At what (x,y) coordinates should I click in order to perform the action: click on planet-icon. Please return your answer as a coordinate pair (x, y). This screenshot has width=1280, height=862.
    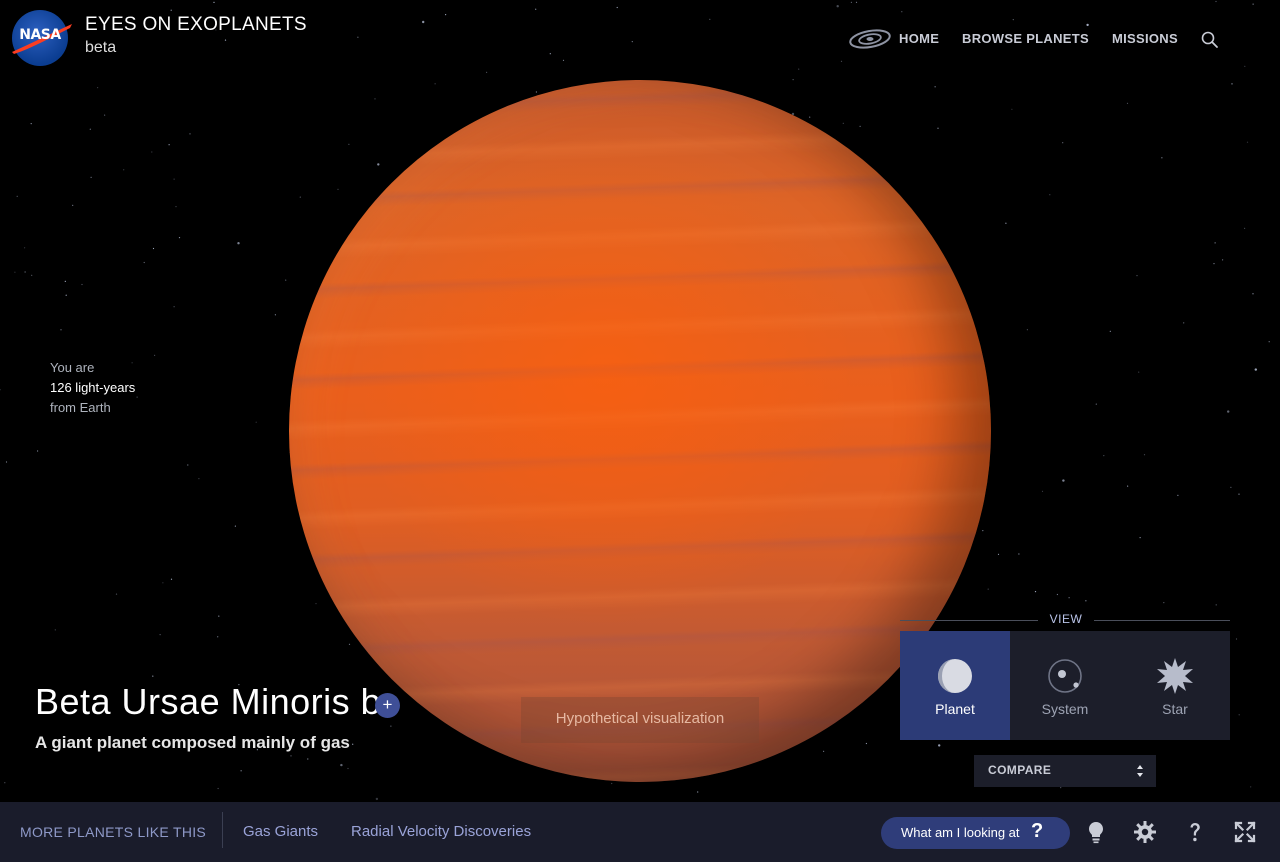
    Looking at the image, I should click on (955, 676).